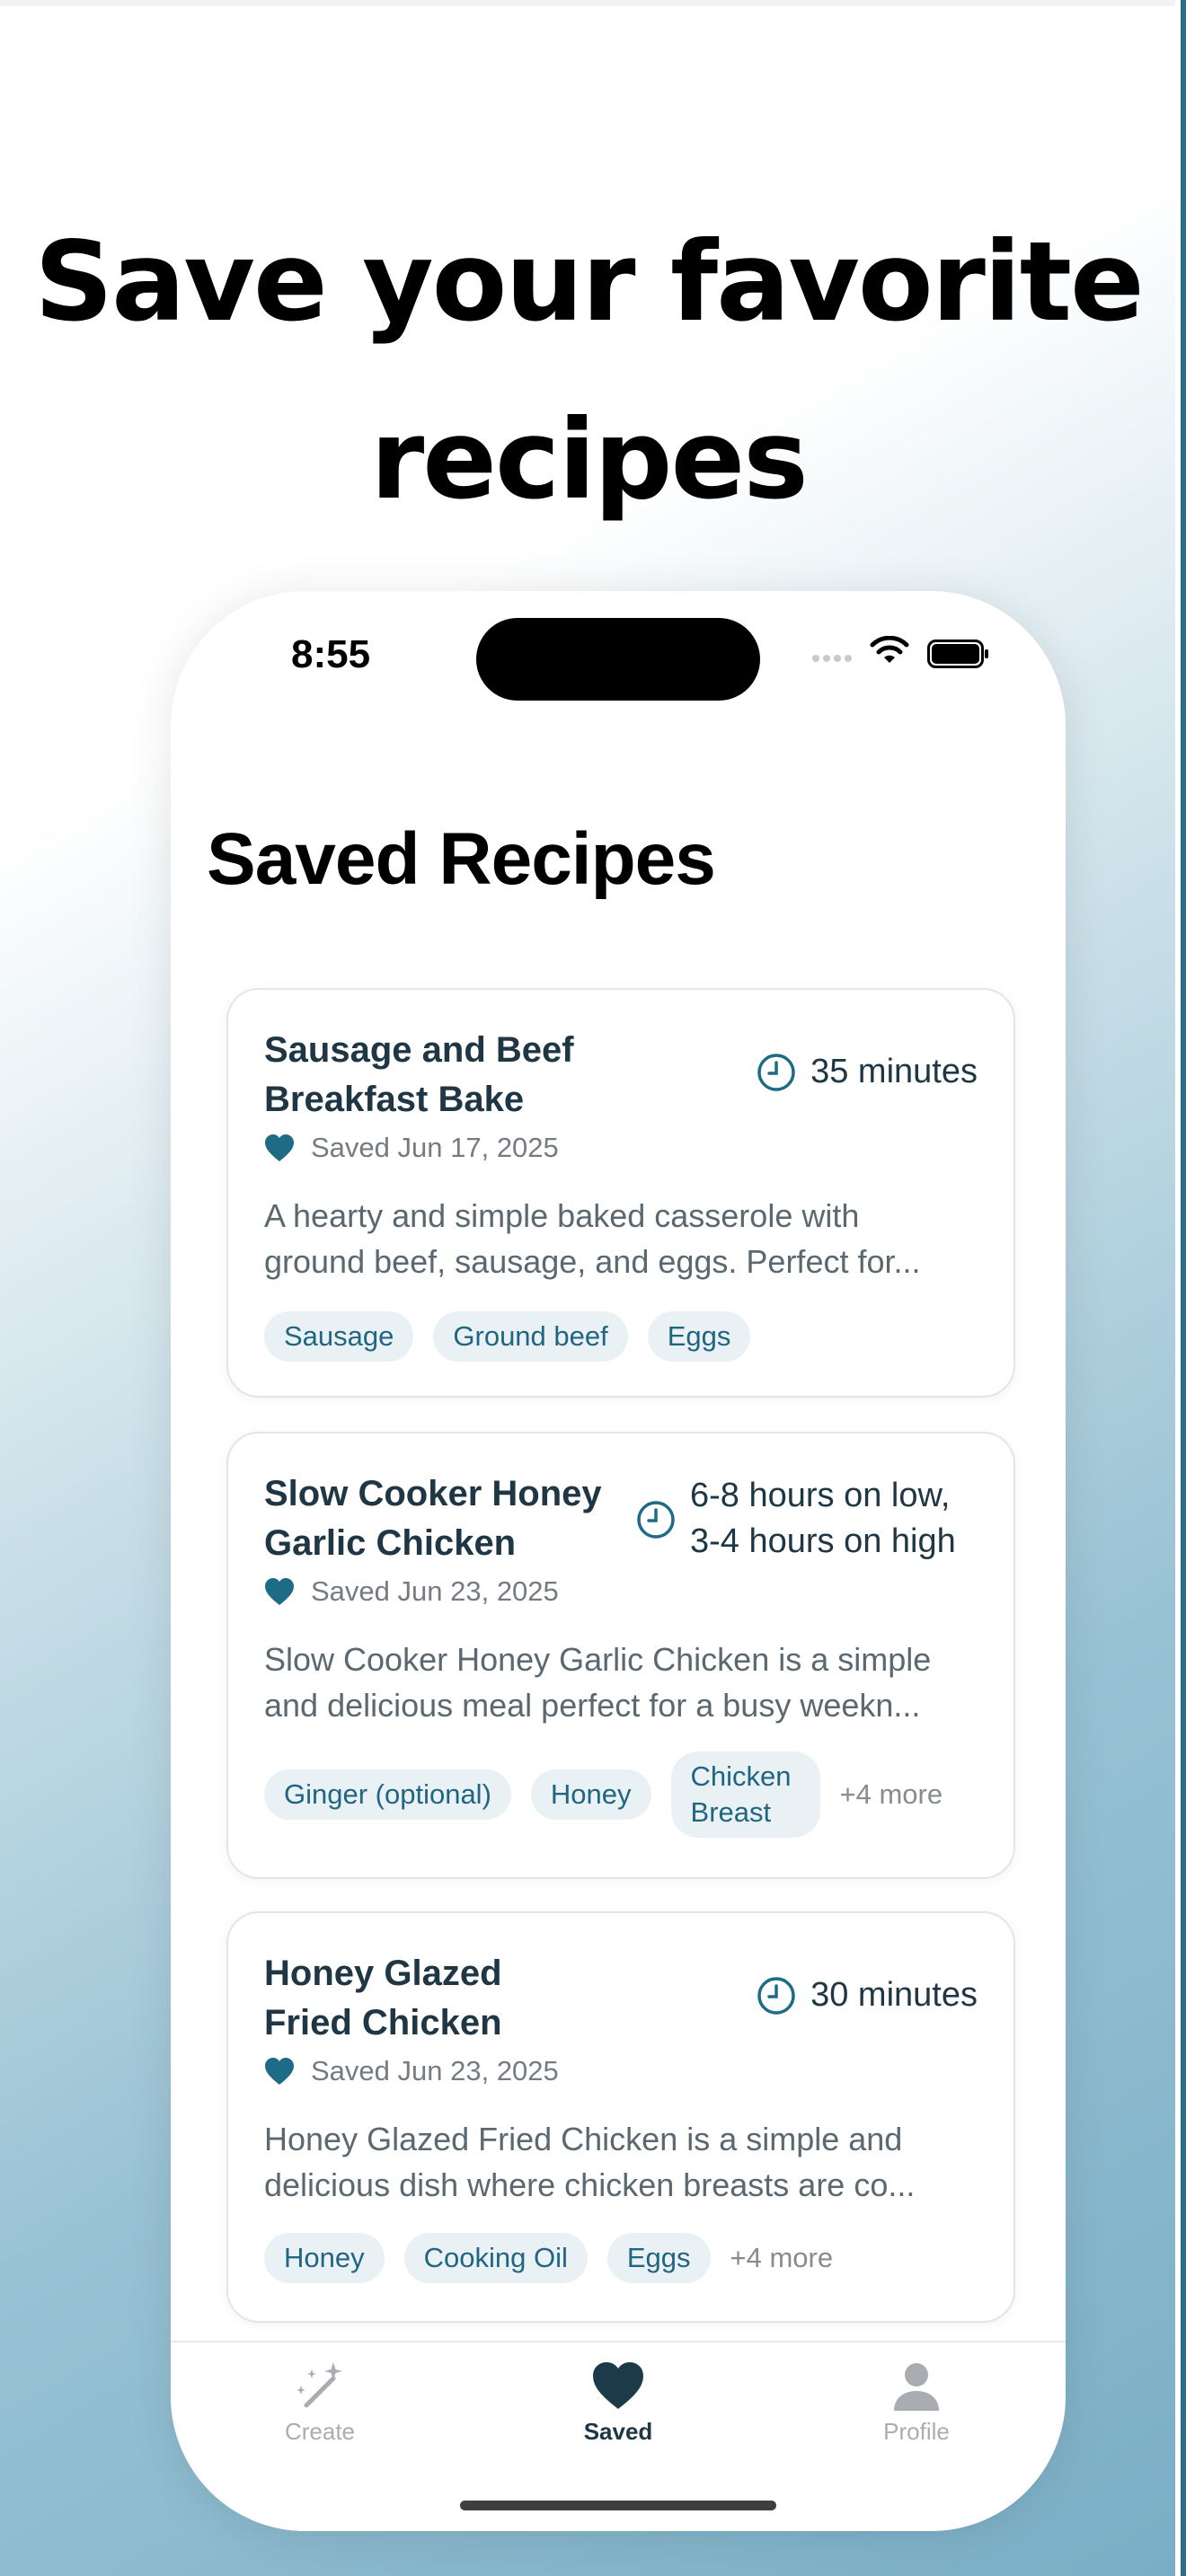  Describe the element at coordinates (461, 859) in the screenshot. I see `page-title: Saved Recipes` at that location.